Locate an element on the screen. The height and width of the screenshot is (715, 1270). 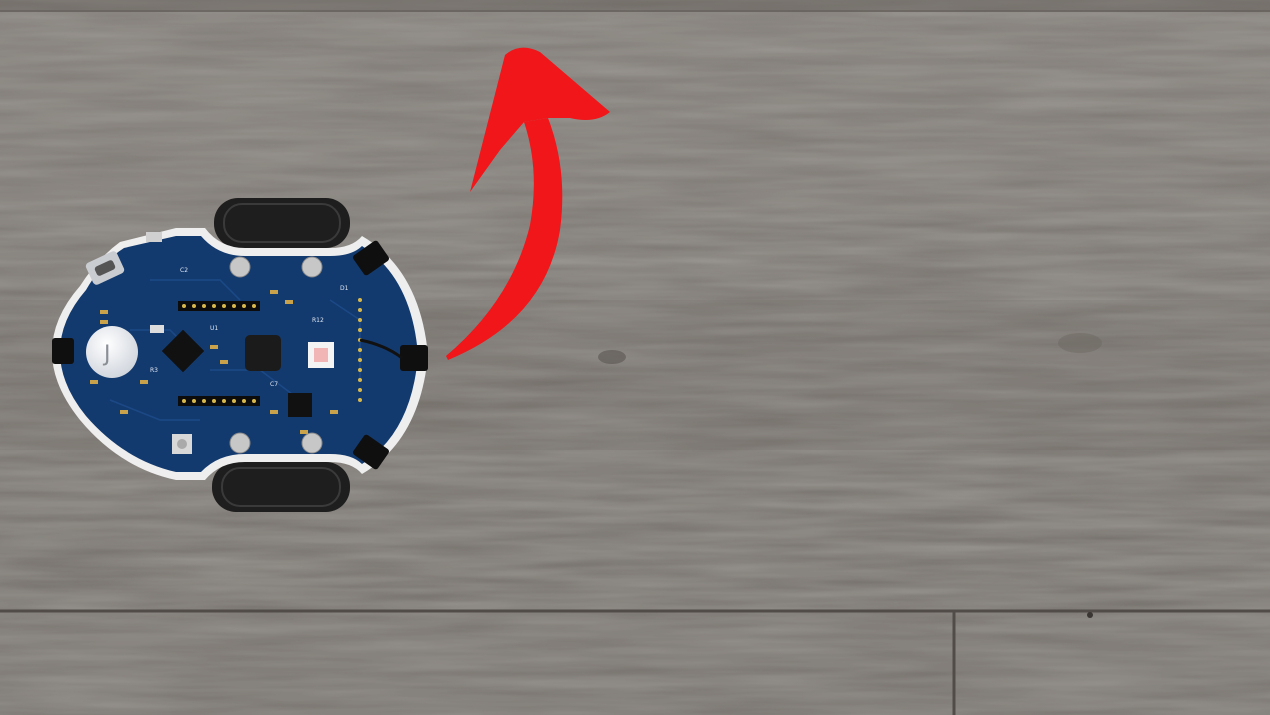
ball-caster is located at coordinates (112, 352).